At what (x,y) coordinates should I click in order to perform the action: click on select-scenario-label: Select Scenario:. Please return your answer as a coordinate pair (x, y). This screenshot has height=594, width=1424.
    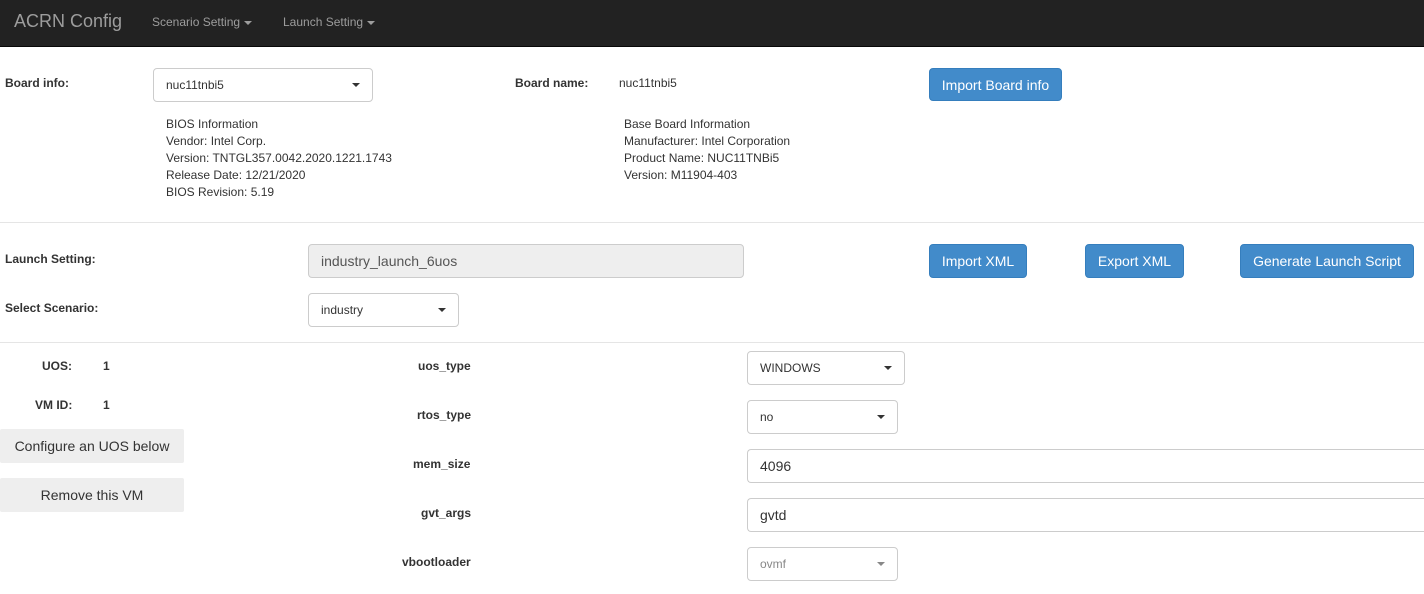
    Looking at the image, I should click on (52, 308).